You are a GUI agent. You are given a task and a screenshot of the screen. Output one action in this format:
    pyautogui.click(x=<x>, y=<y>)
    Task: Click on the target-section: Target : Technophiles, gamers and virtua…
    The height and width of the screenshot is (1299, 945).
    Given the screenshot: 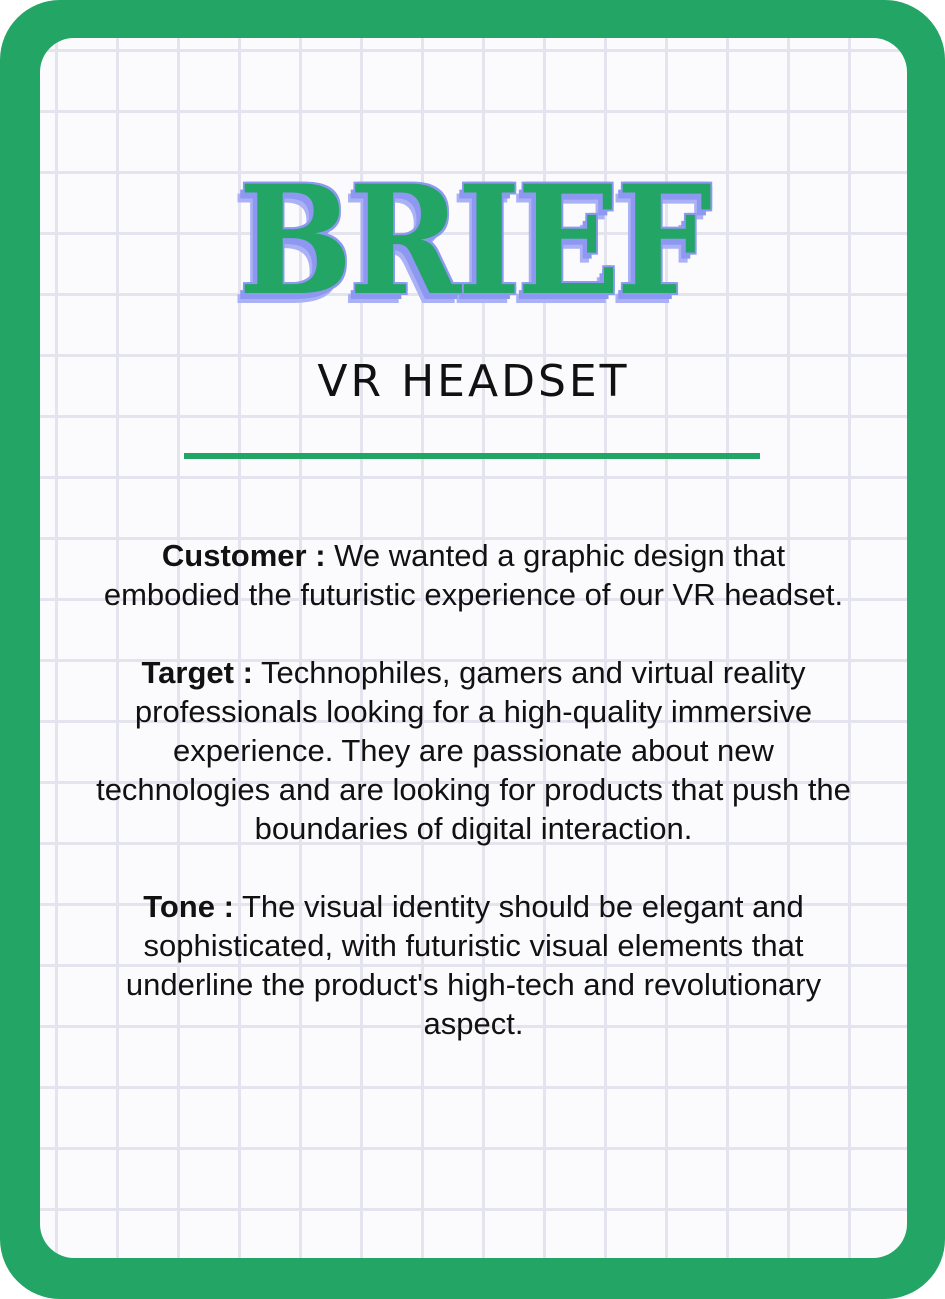 What is the action you would take?
    pyautogui.click(x=473, y=750)
    